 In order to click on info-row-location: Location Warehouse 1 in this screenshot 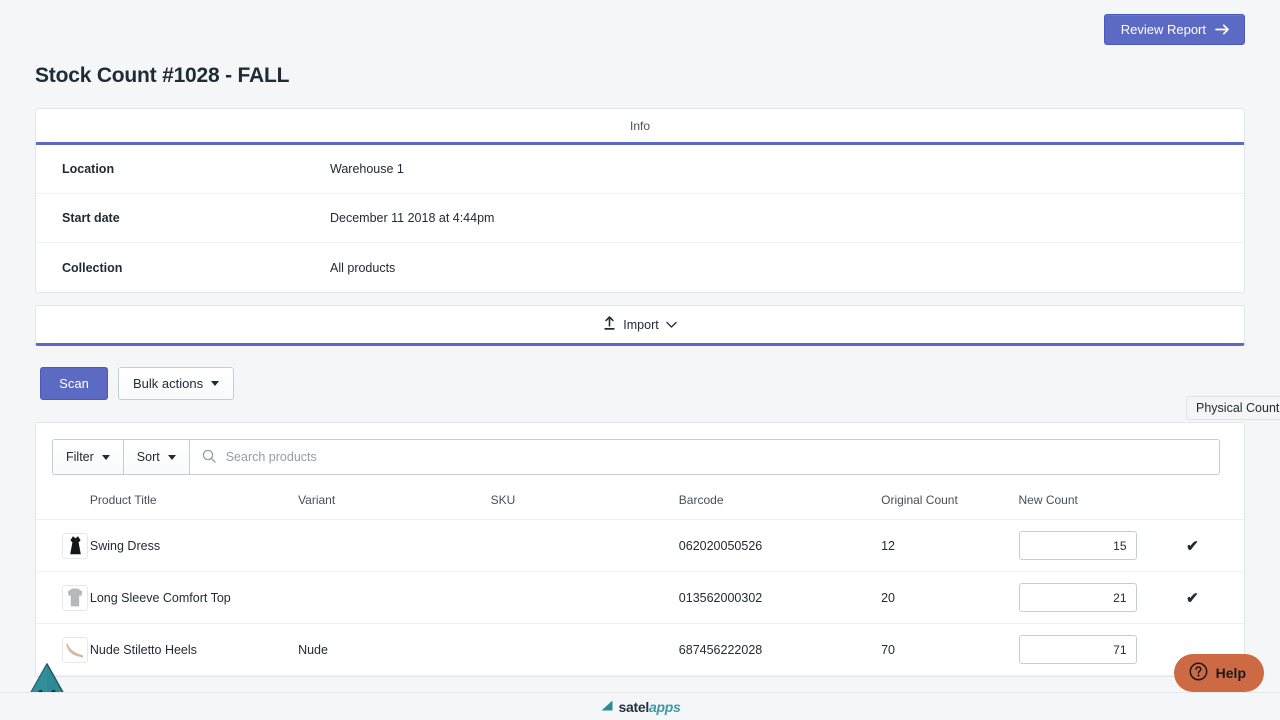, I will do `click(640, 169)`.